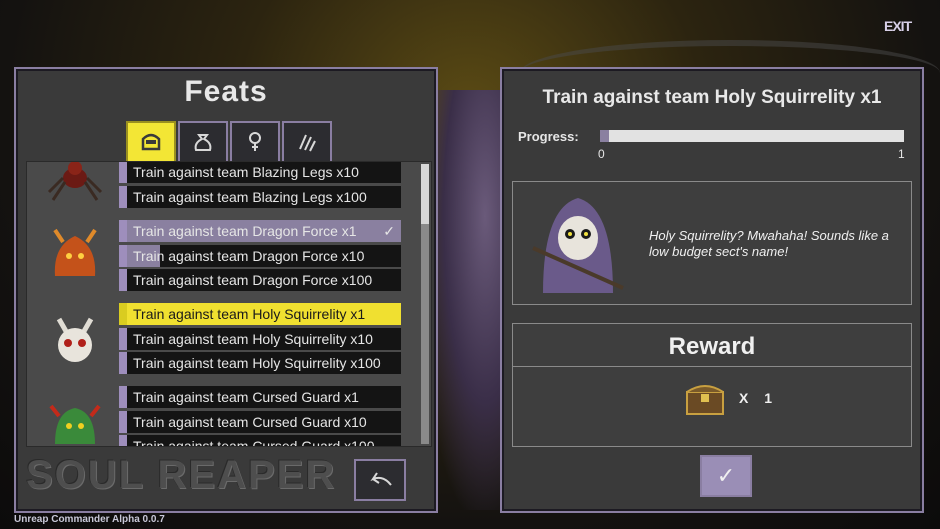 The height and width of the screenshot is (529, 940). Describe the element at coordinates (260, 422) in the screenshot. I see `feat-row: Train against team Cursed Guard x10` at that location.